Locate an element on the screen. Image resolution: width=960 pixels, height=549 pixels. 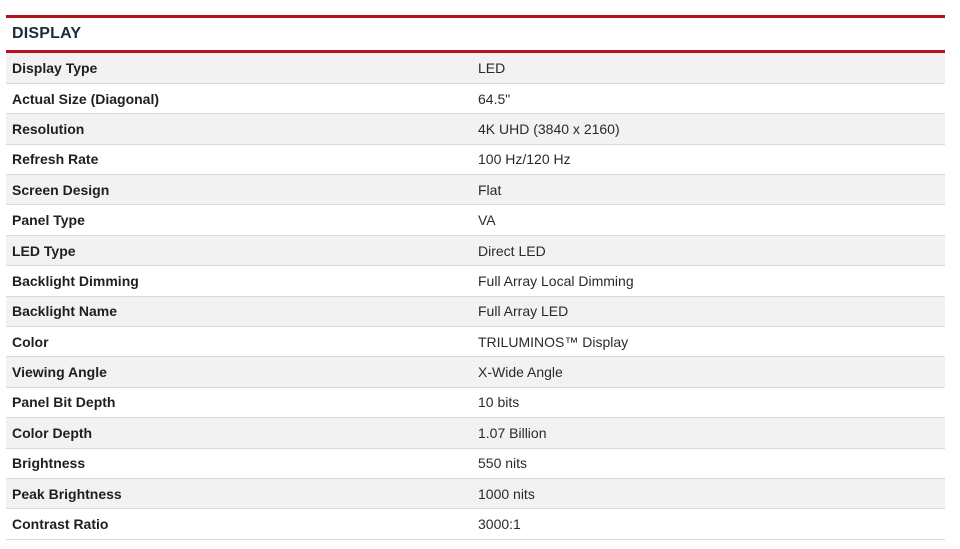
spec-row: Display Type LED is located at coordinates (475, 68).